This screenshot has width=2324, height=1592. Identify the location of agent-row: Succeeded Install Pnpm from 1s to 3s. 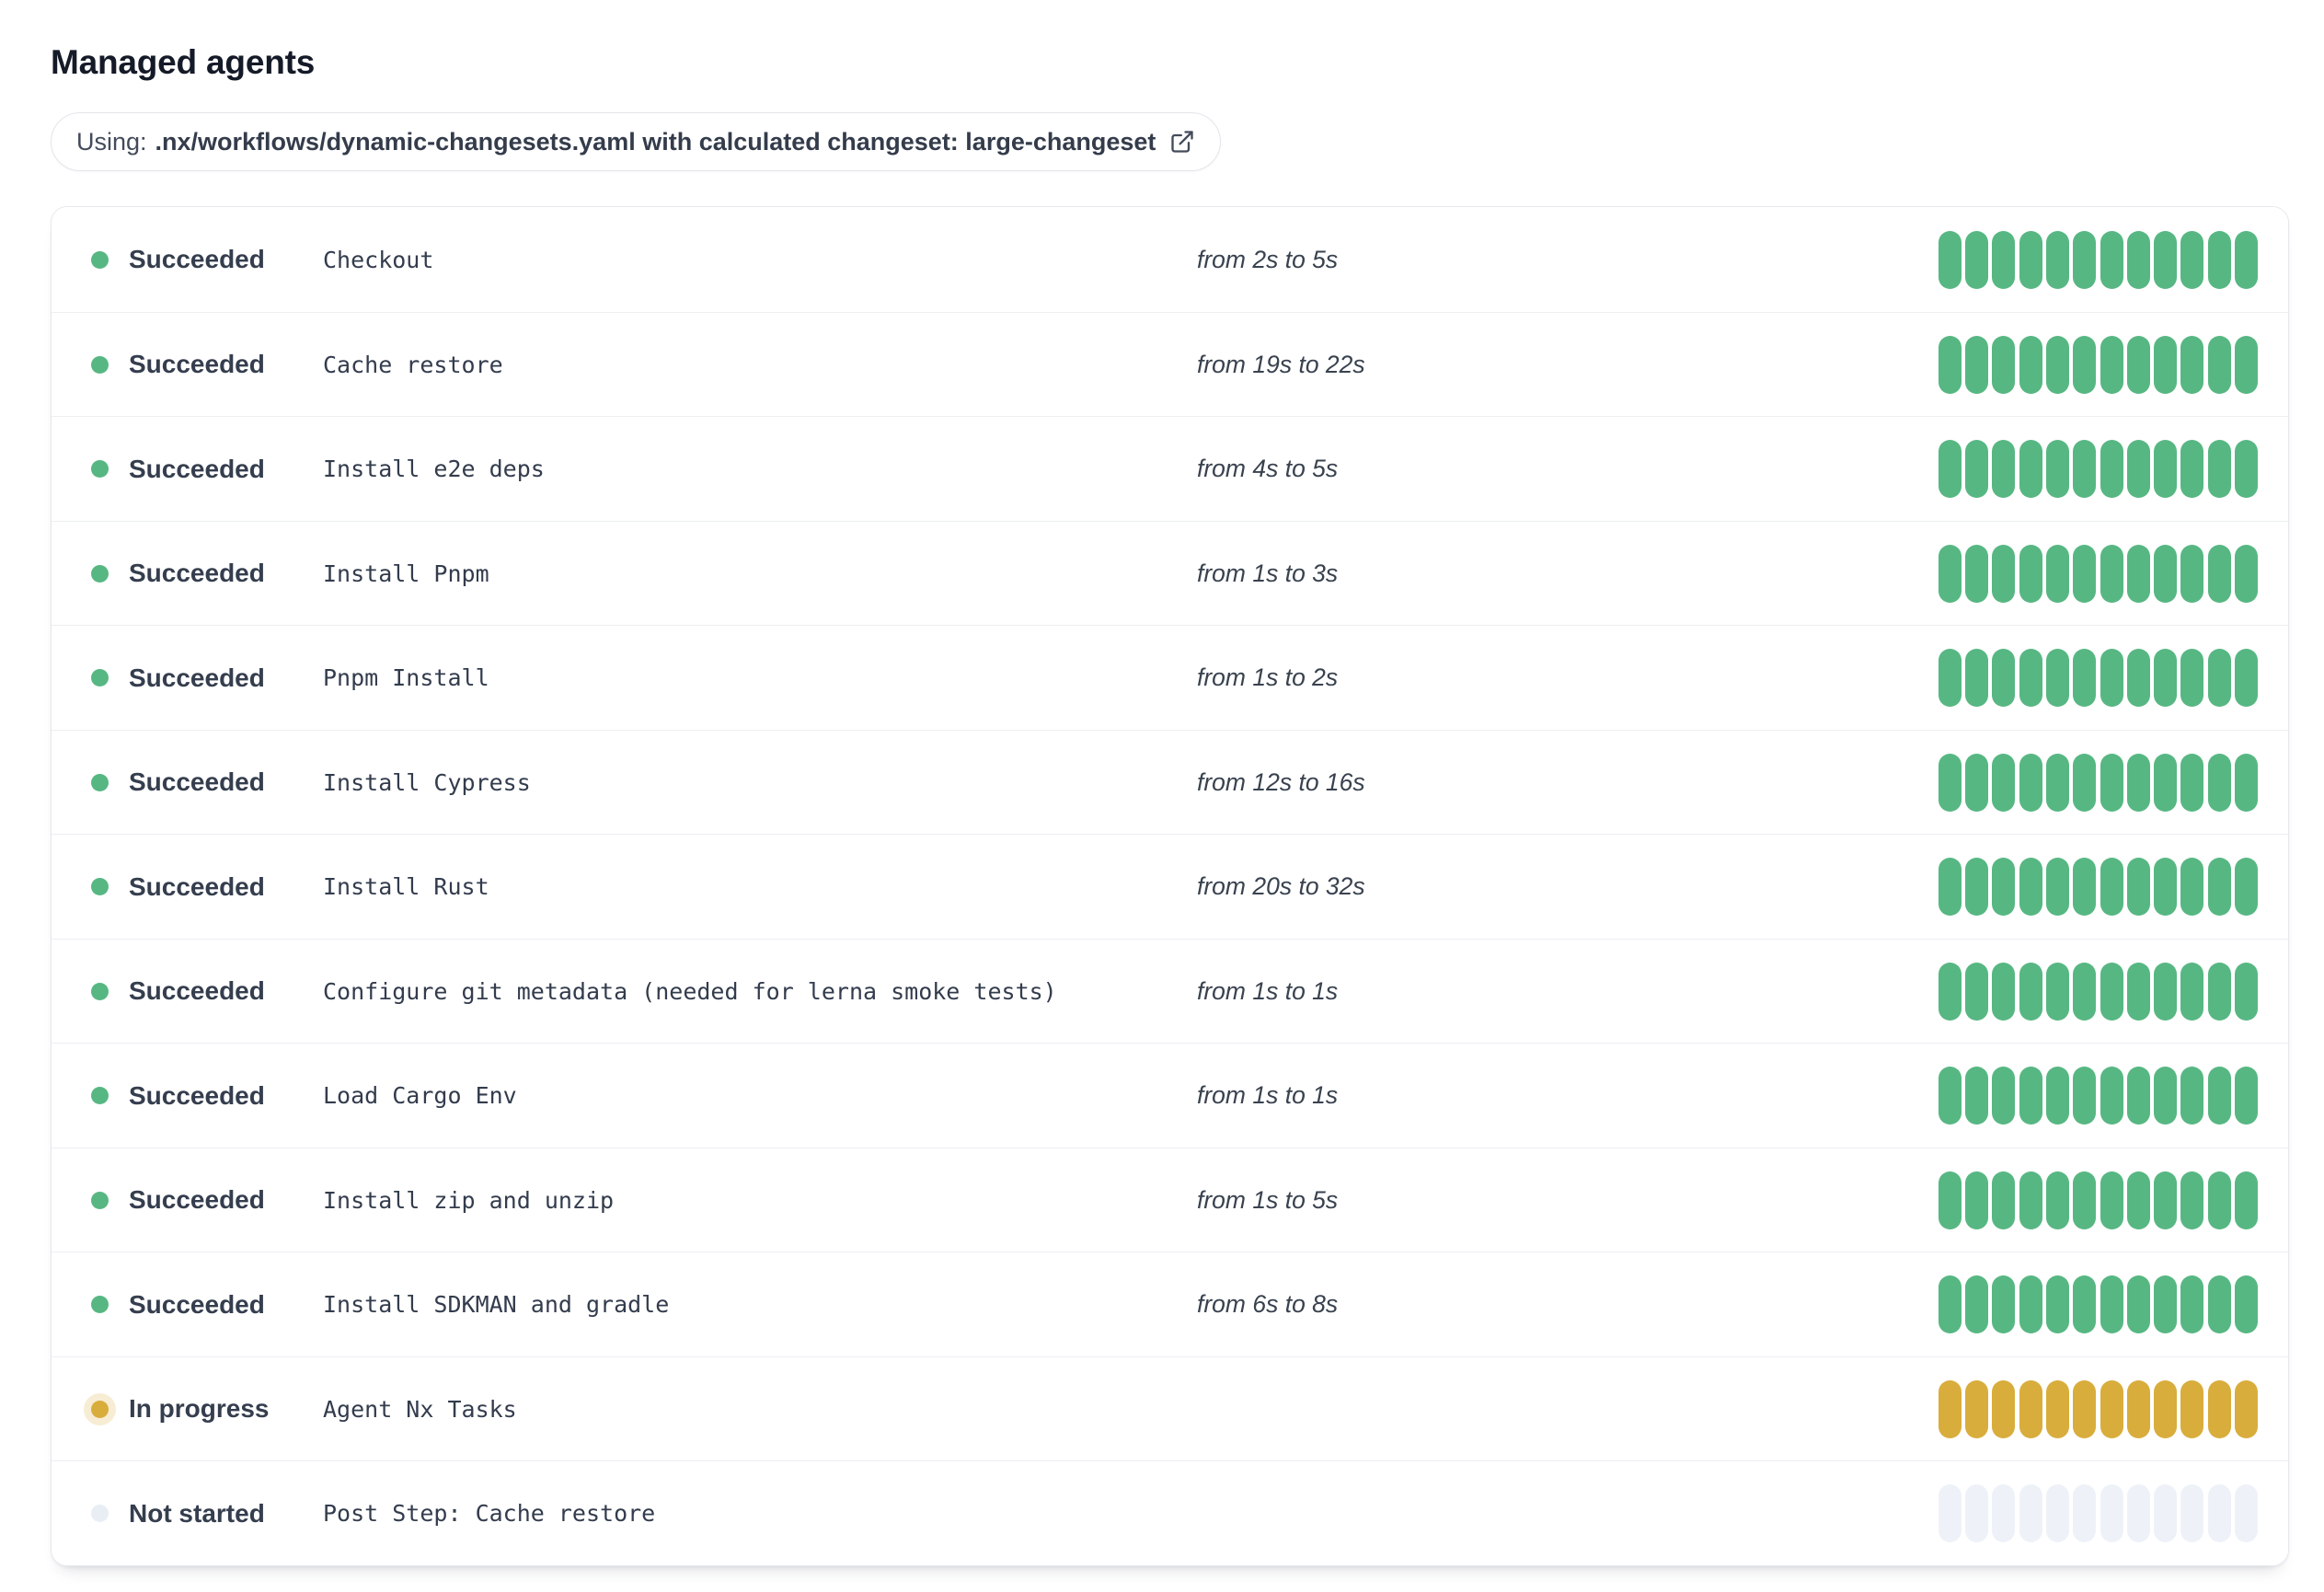
(1170, 573).